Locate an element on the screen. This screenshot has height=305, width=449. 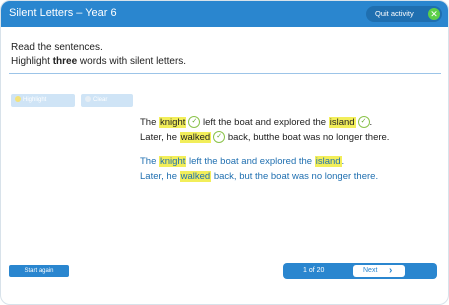
clear-button: Clear is located at coordinates (107, 100).